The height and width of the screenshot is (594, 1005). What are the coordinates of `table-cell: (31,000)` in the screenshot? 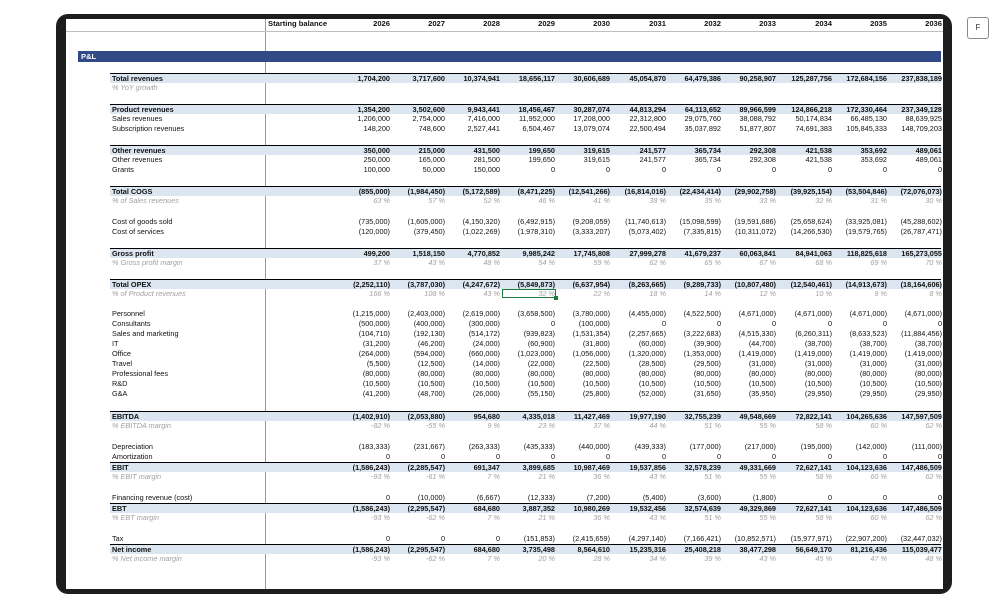 It's located at (750, 363).